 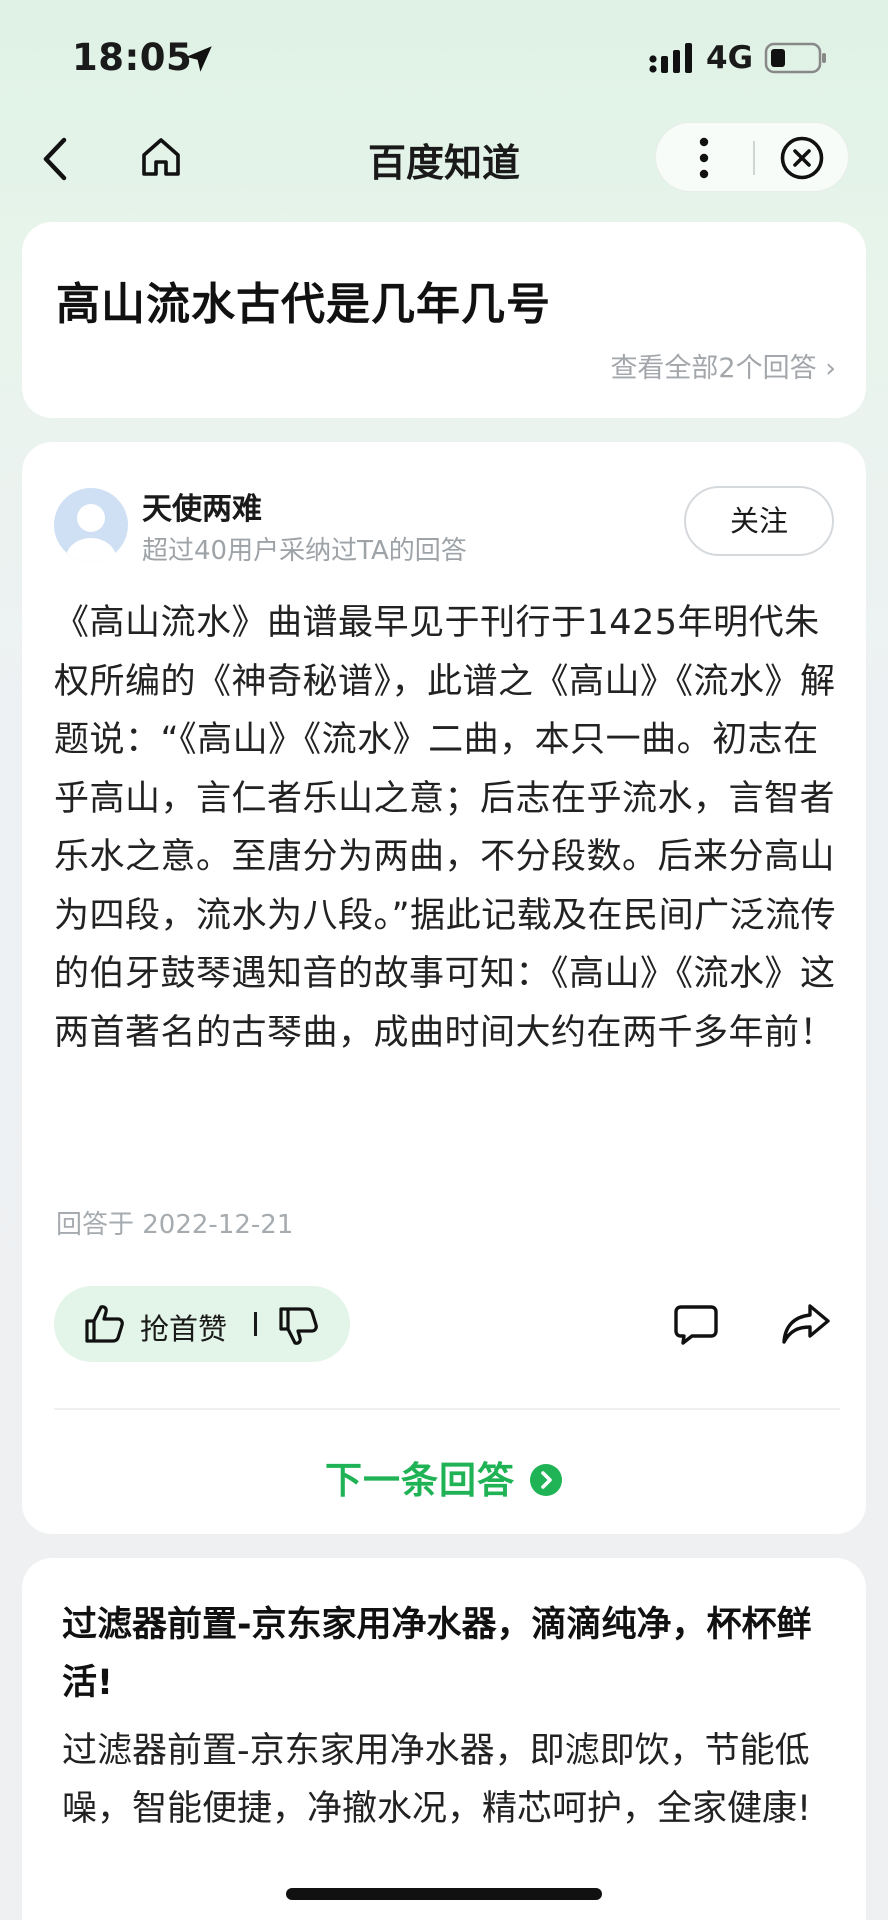 I want to click on follow-button: 关注, so click(x=759, y=521).